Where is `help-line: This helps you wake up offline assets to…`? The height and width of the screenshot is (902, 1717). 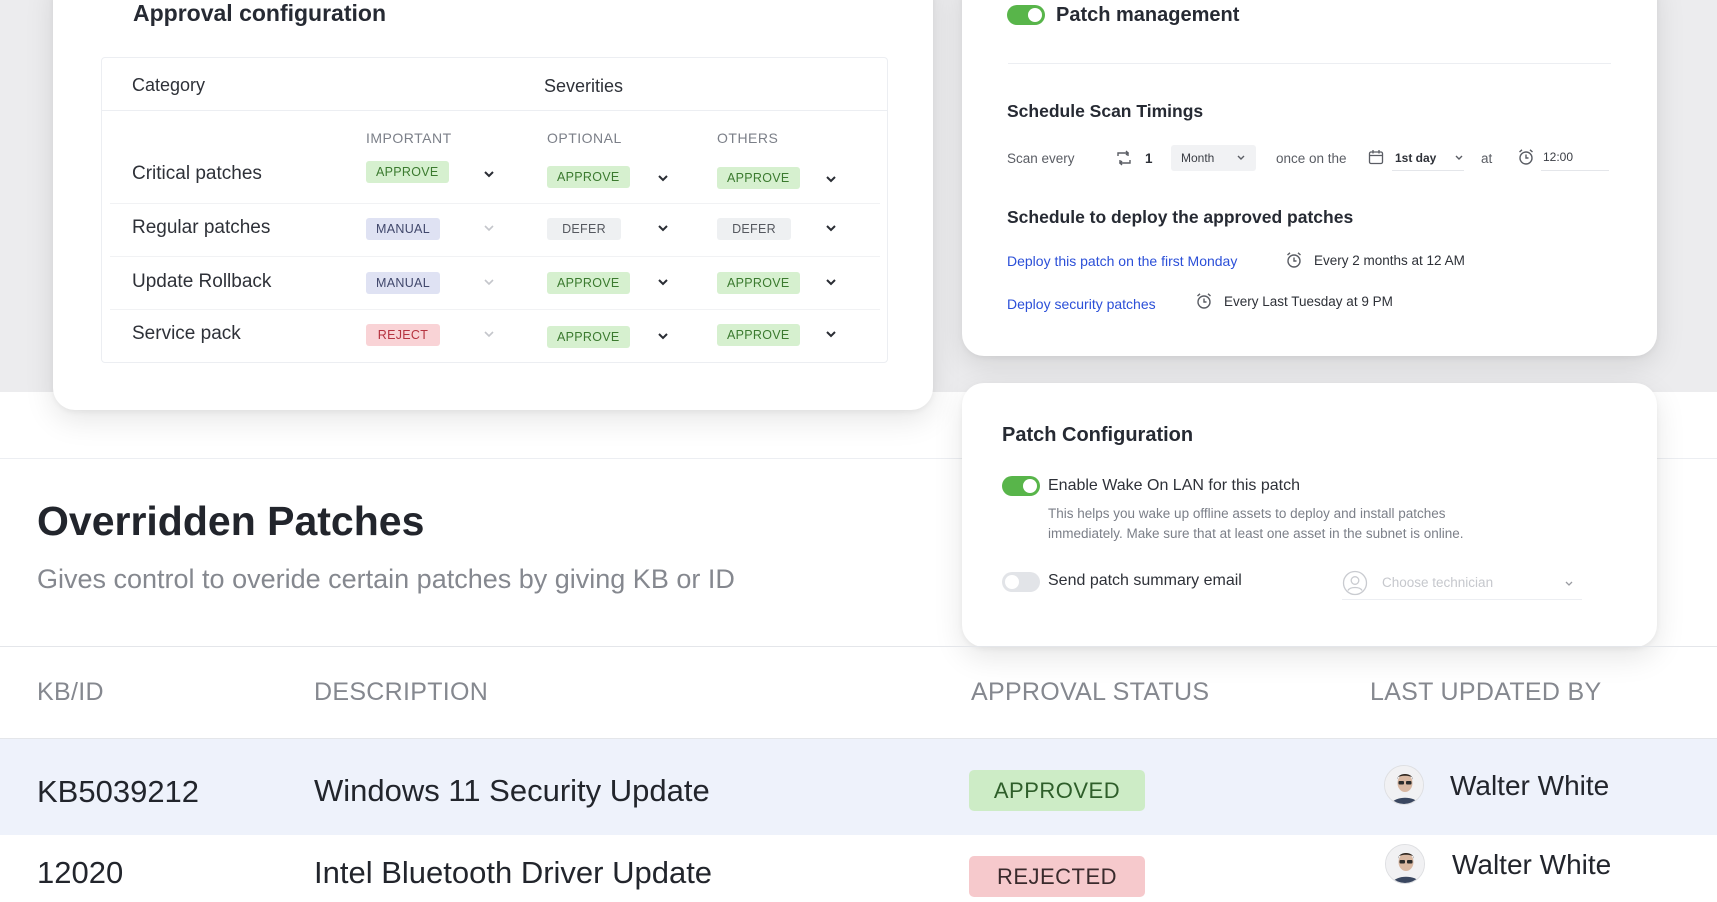
help-line: This helps you wake up offline assets to… is located at coordinates (1247, 513).